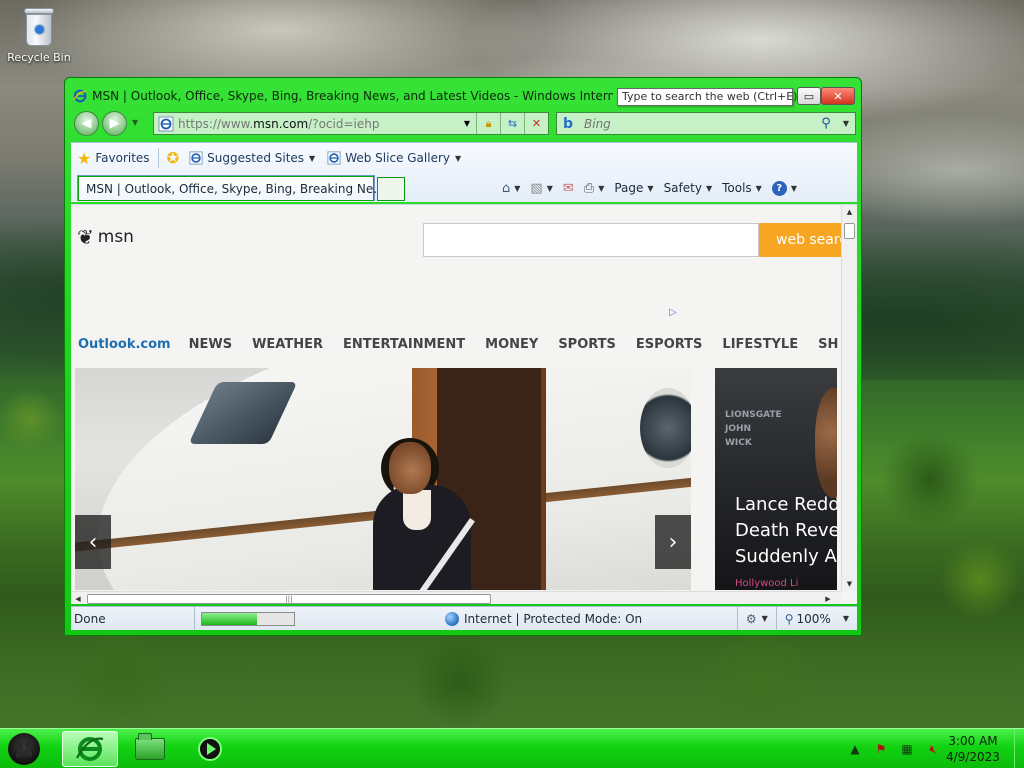 The height and width of the screenshot is (768, 1024). What do you see at coordinates (849, 231) in the screenshot?
I see `vertical-scroll-thumb` at bounding box center [849, 231].